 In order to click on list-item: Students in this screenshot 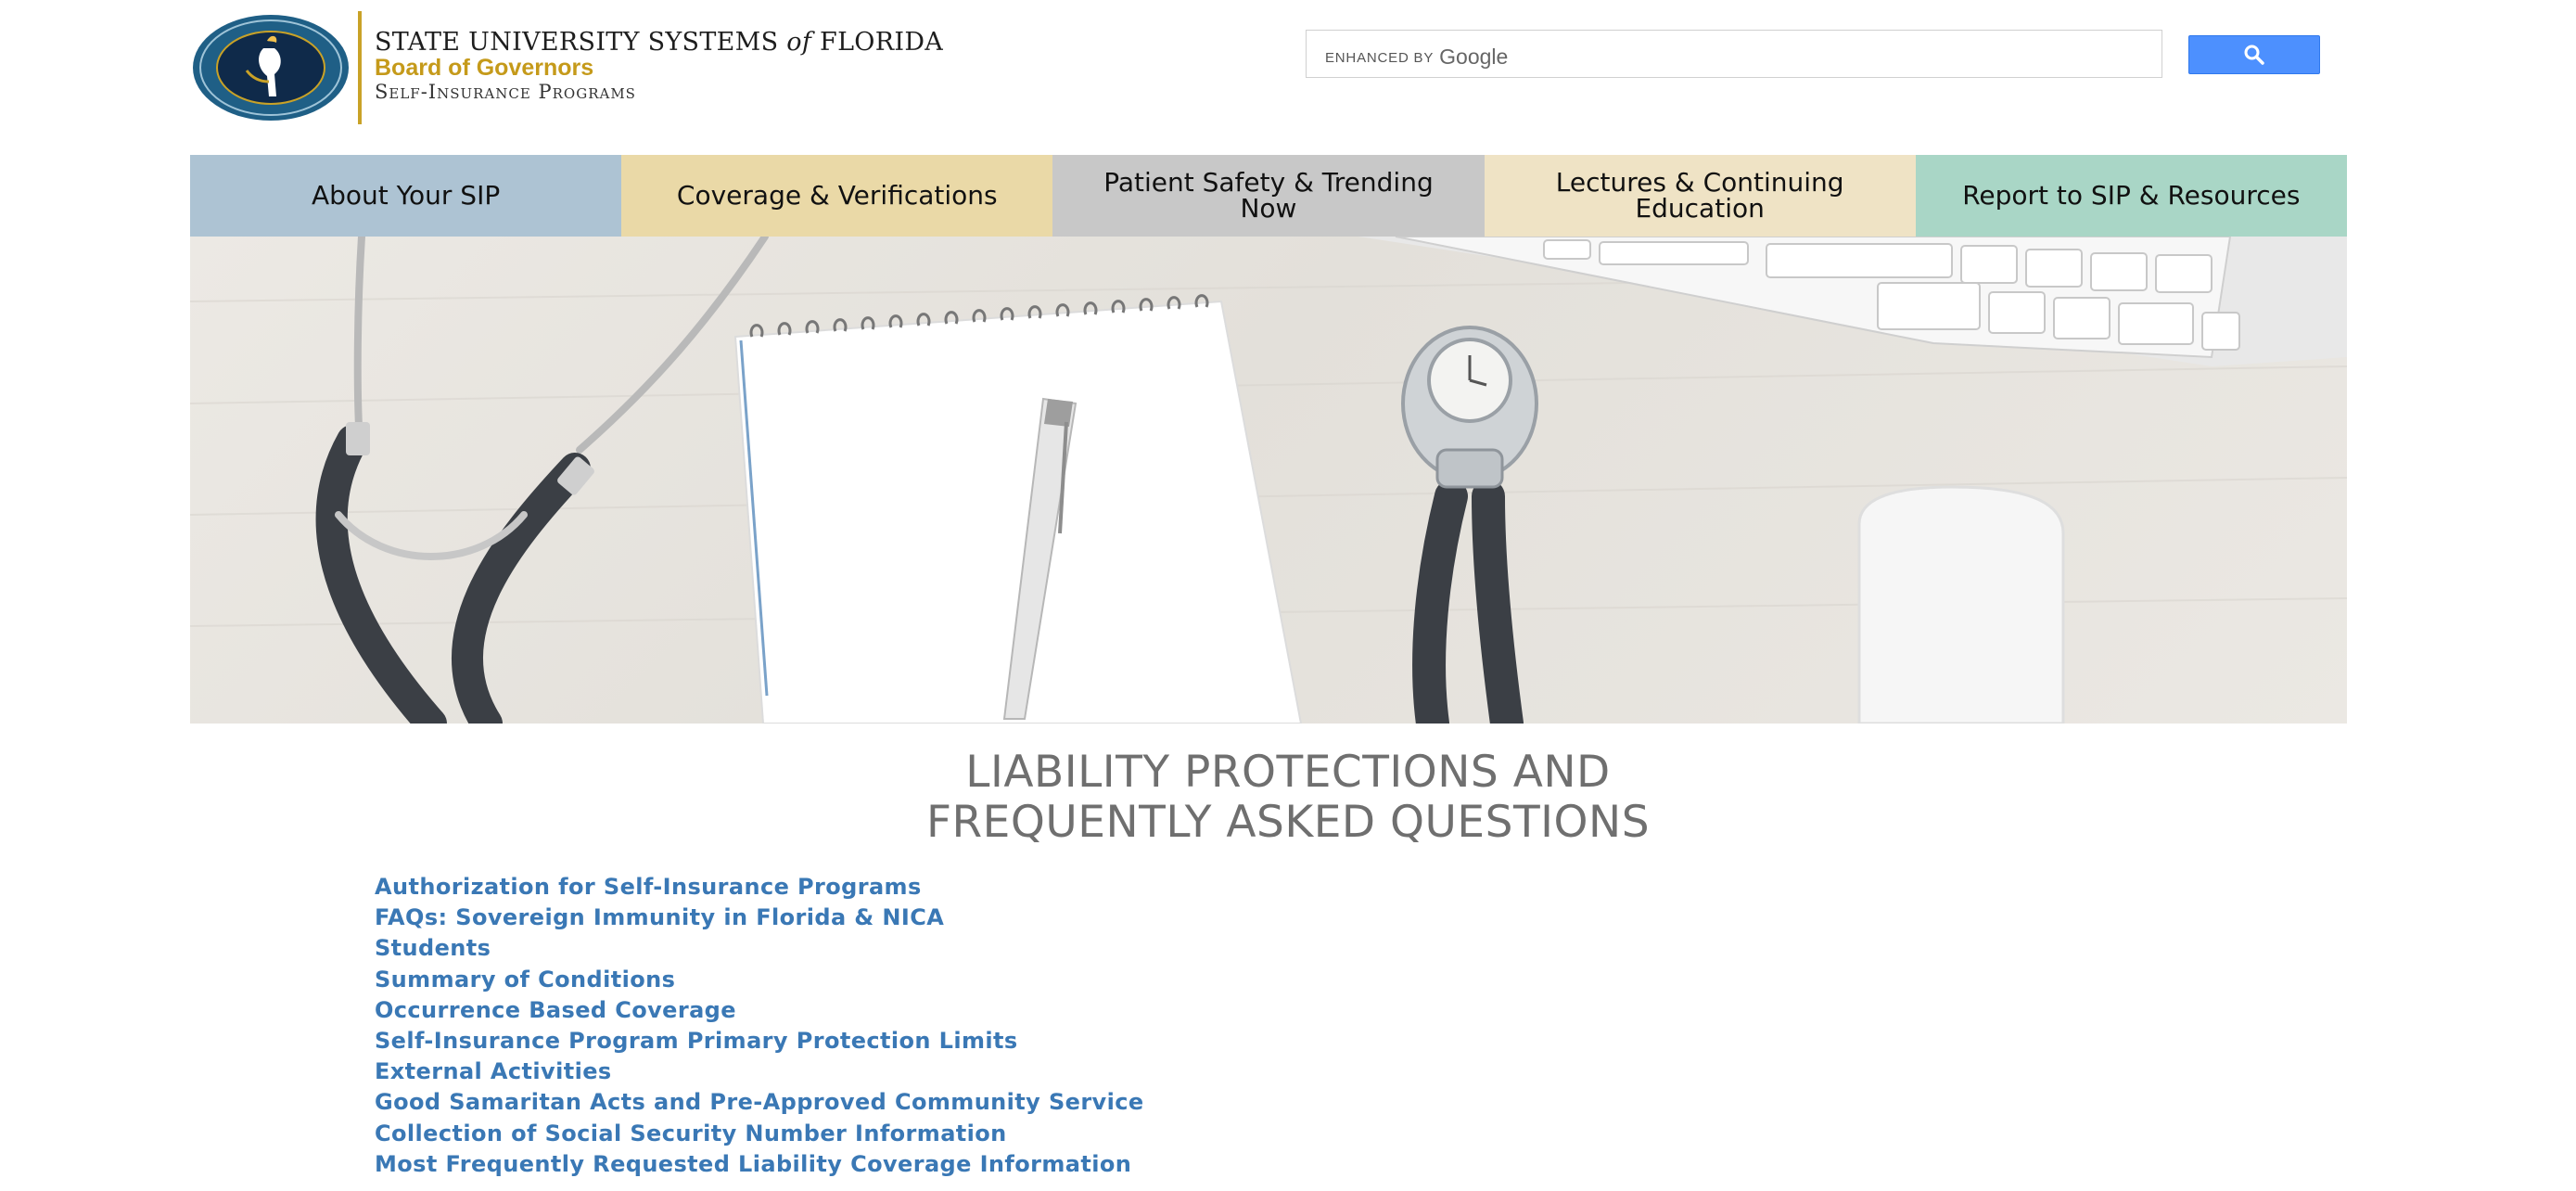, I will do `click(759, 948)`.